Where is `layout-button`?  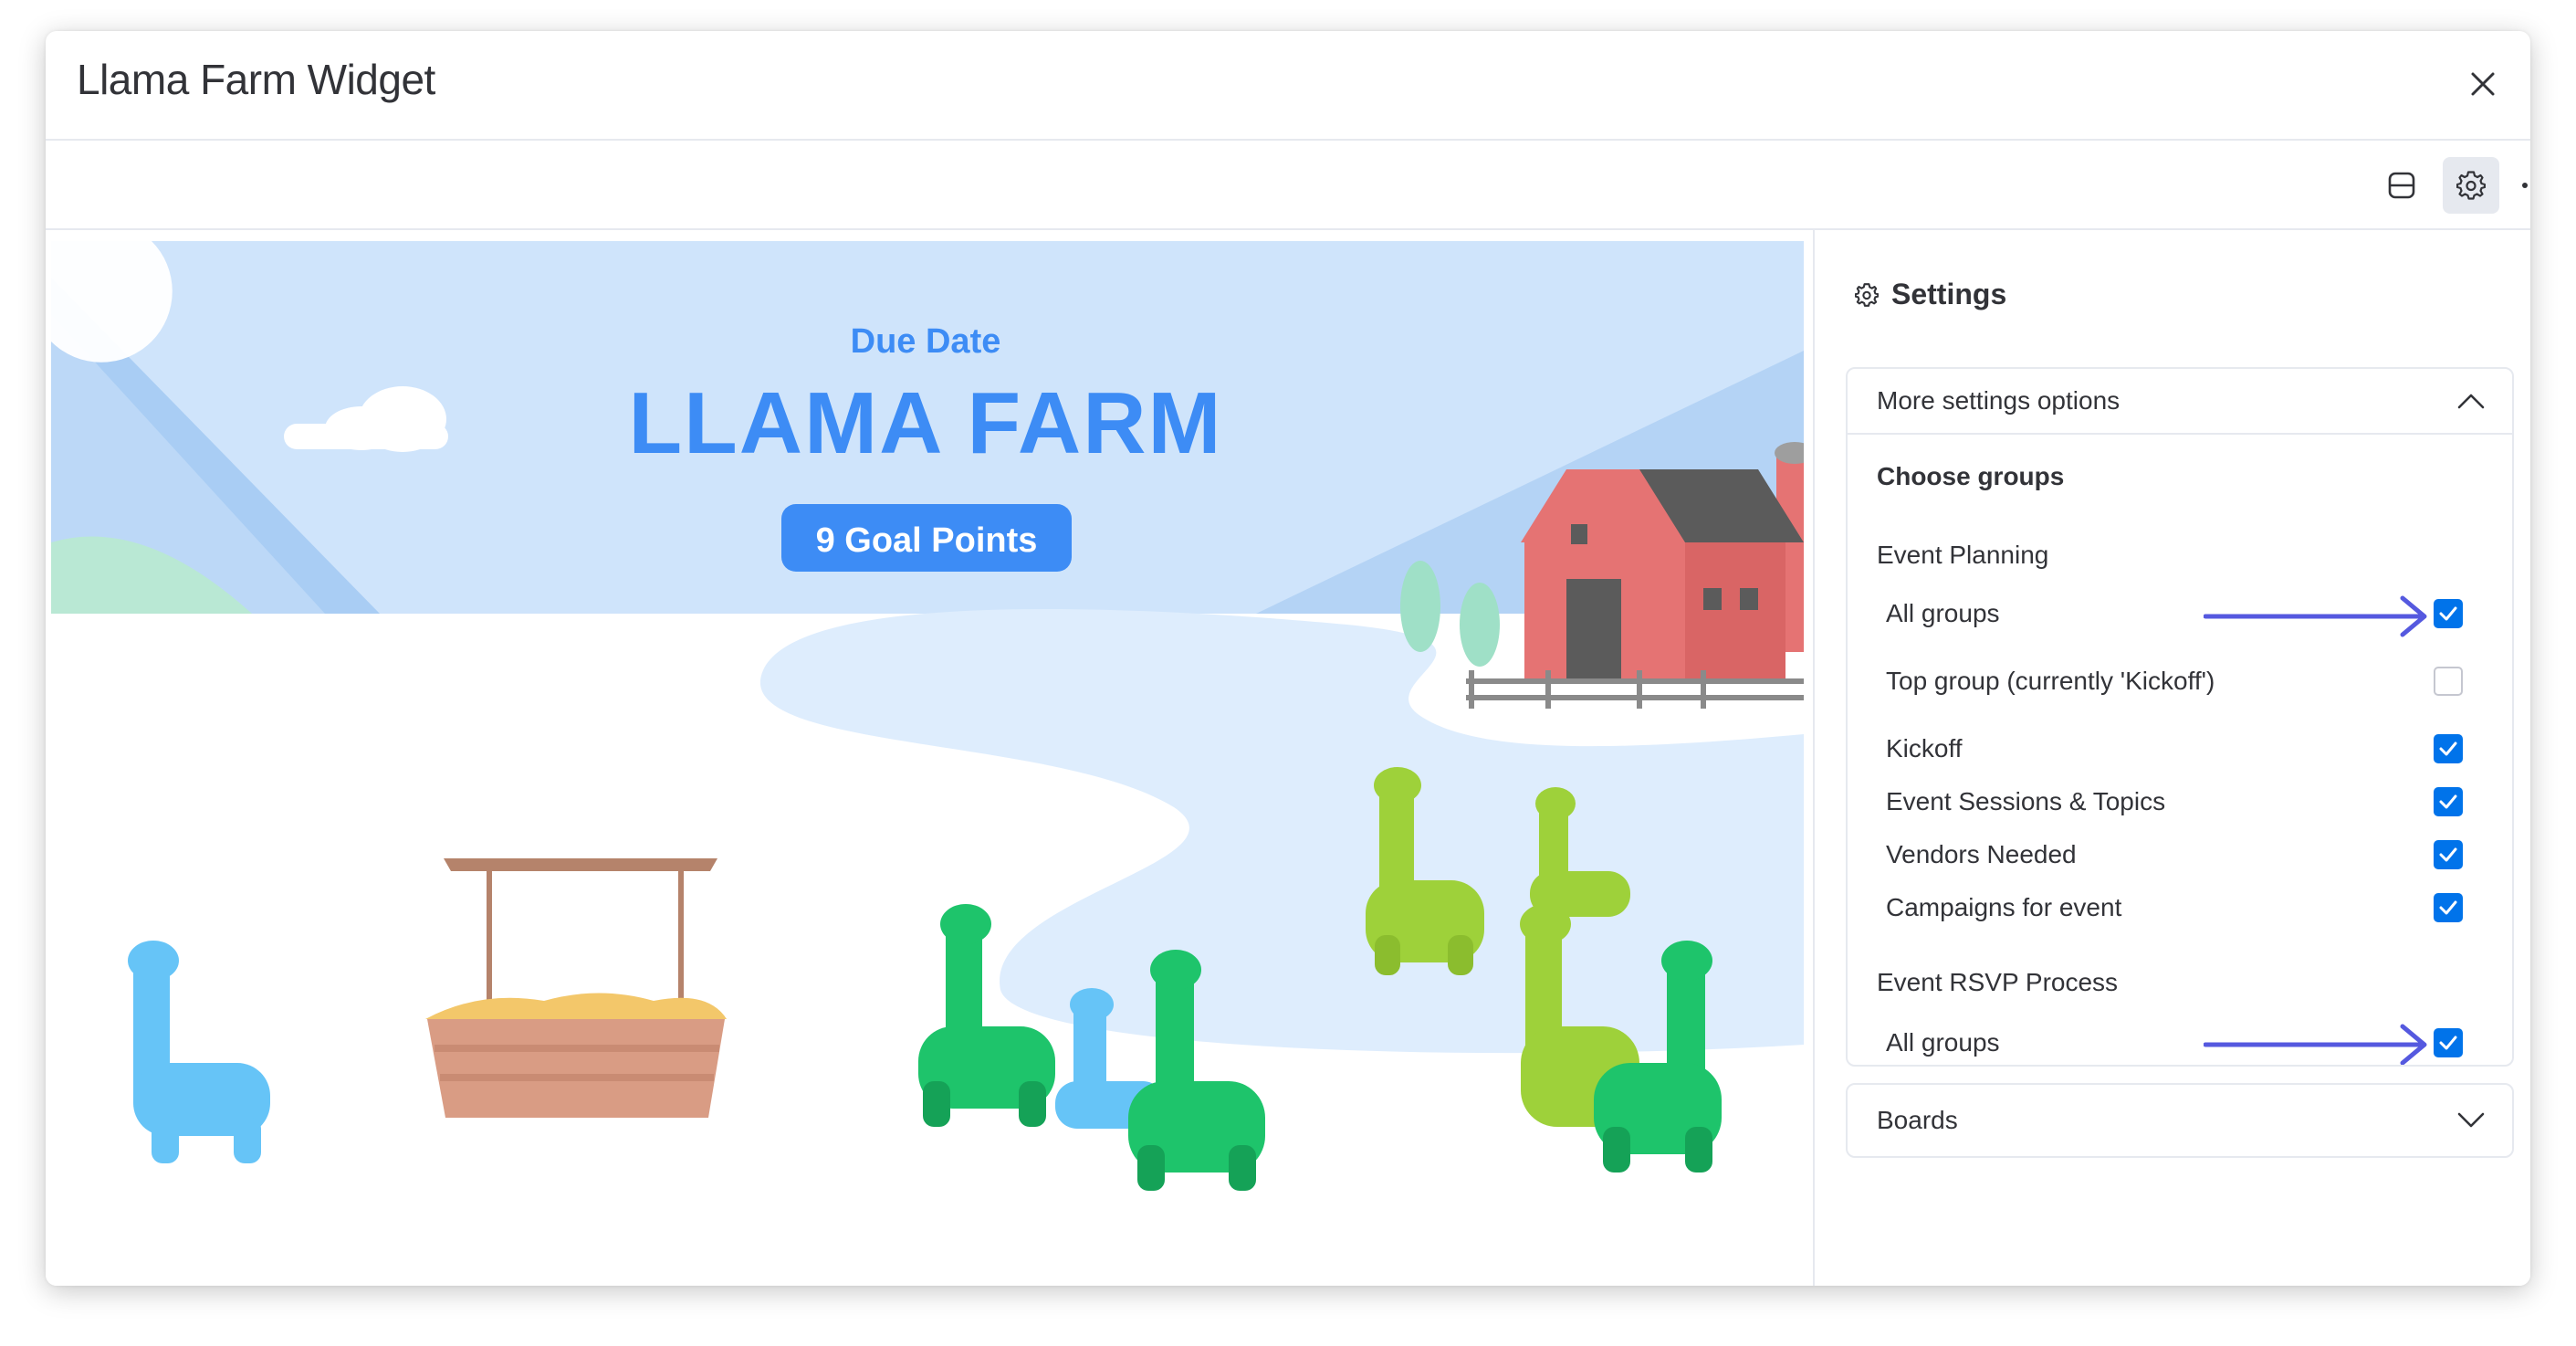 layout-button is located at coordinates (2401, 185).